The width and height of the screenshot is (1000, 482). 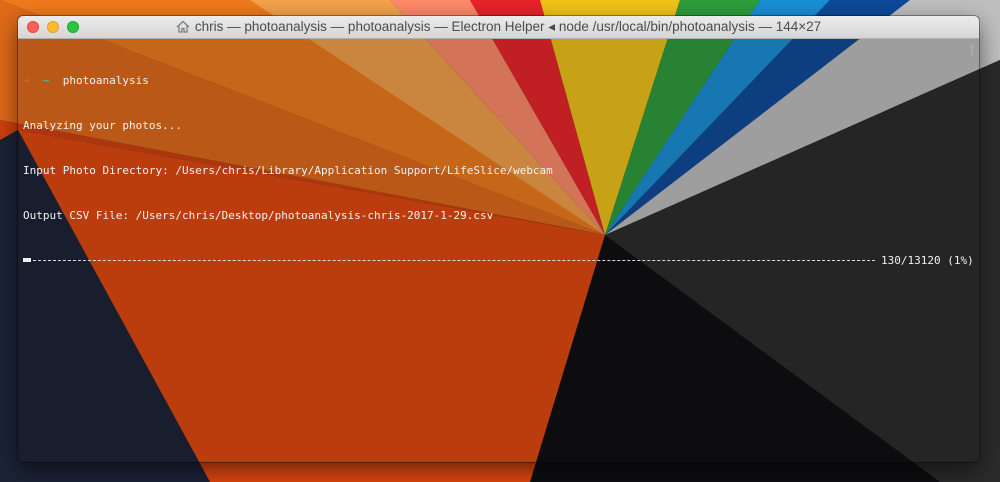 I want to click on prompt-line: ➜ ~ photoanalysis, so click(x=498, y=80).